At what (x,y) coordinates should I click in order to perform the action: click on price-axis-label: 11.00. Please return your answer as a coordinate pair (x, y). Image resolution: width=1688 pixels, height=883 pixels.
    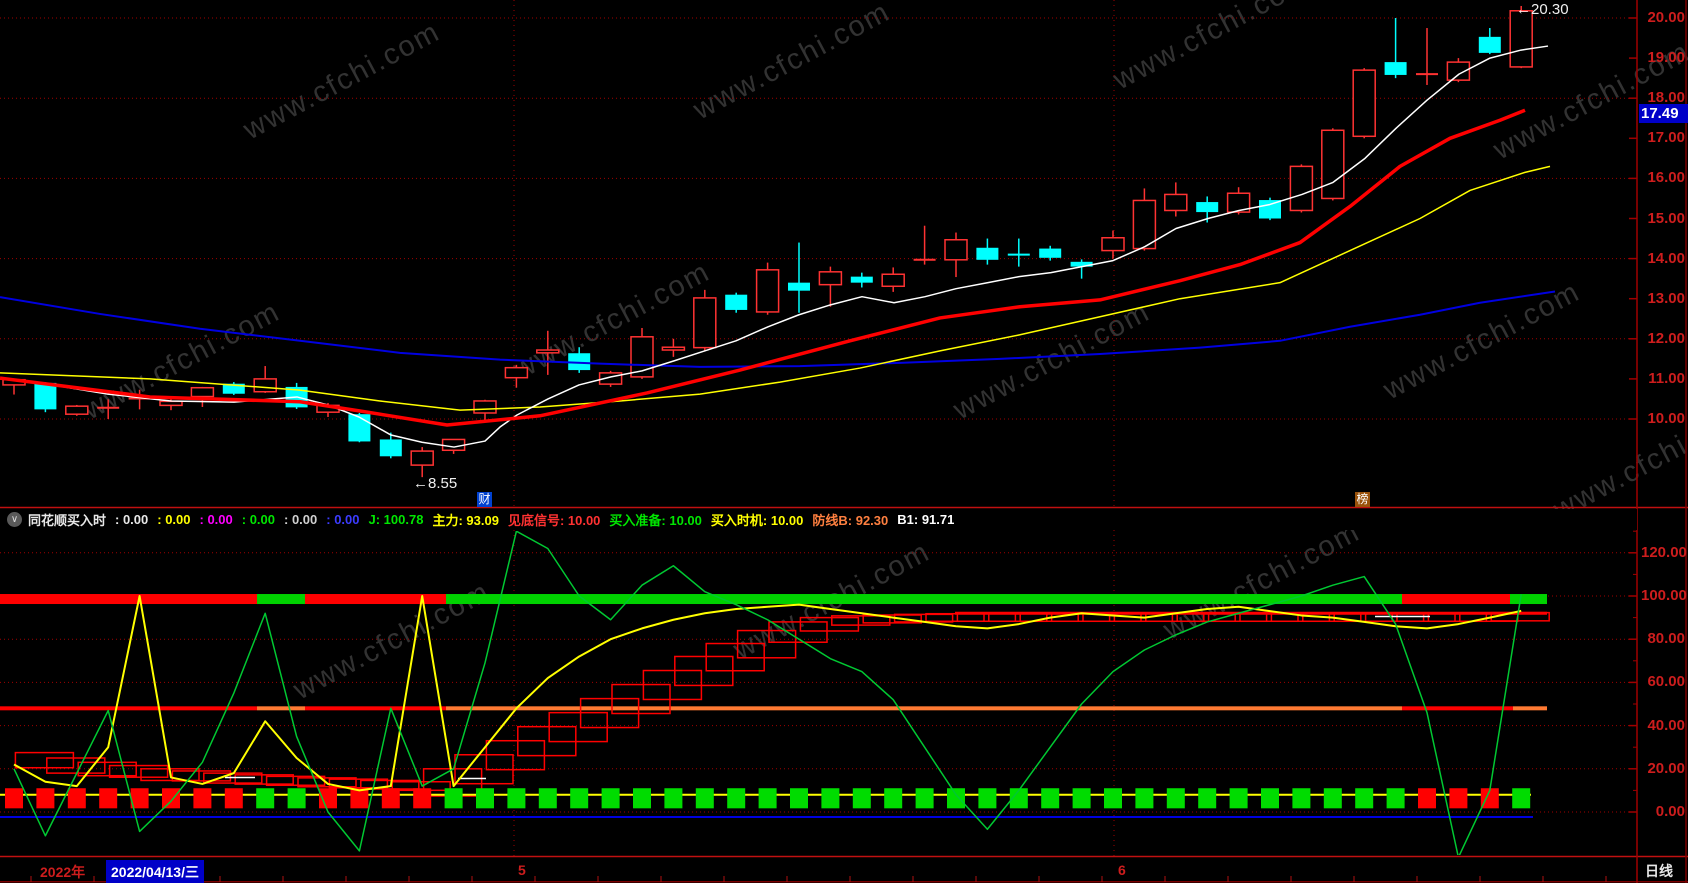
    Looking at the image, I should click on (1666, 378).